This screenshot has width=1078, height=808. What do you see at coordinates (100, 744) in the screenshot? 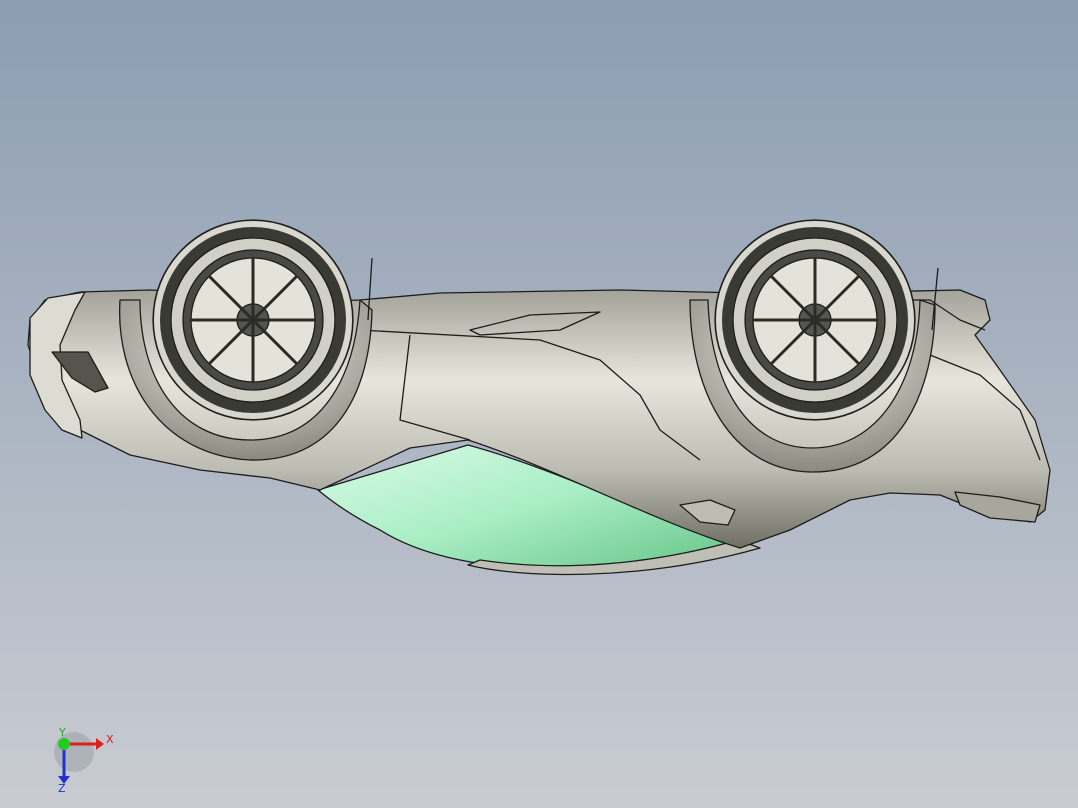
I see `x-axis-arrowhead` at bounding box center [100, 744].